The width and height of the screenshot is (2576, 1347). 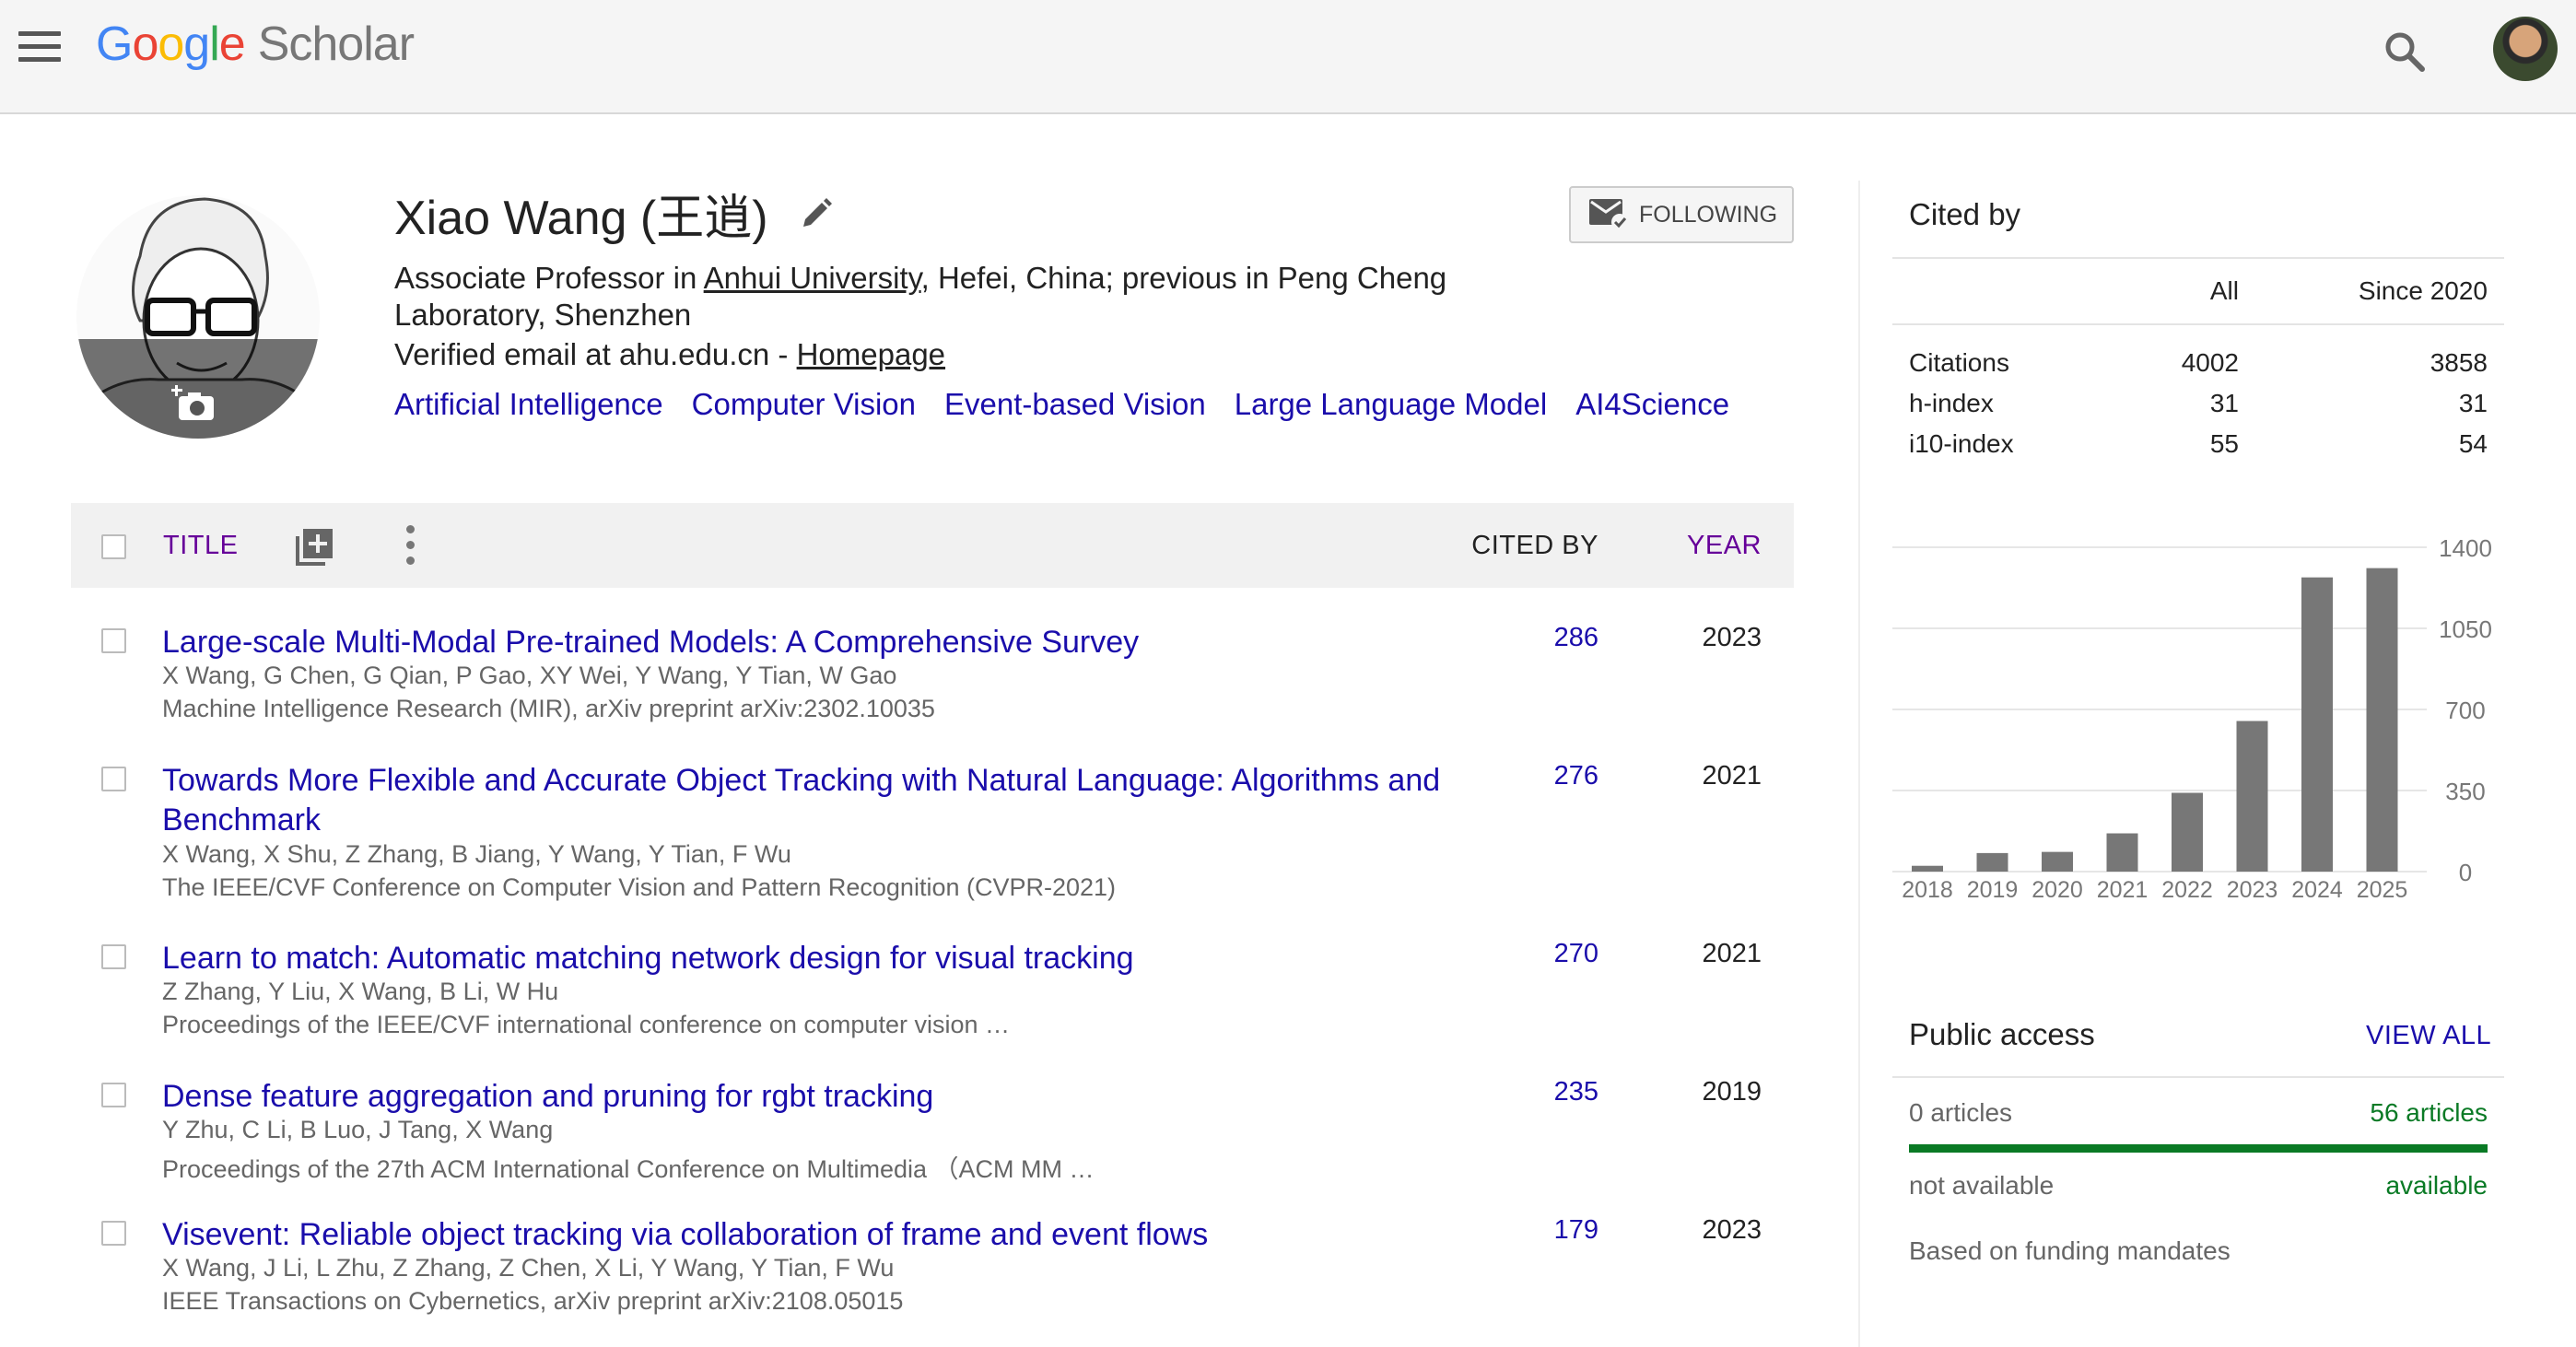 What do you see at coordinates (315, 546) in the screenshot?
I see `add-to-library-icon` at bounding box center [315, 546].